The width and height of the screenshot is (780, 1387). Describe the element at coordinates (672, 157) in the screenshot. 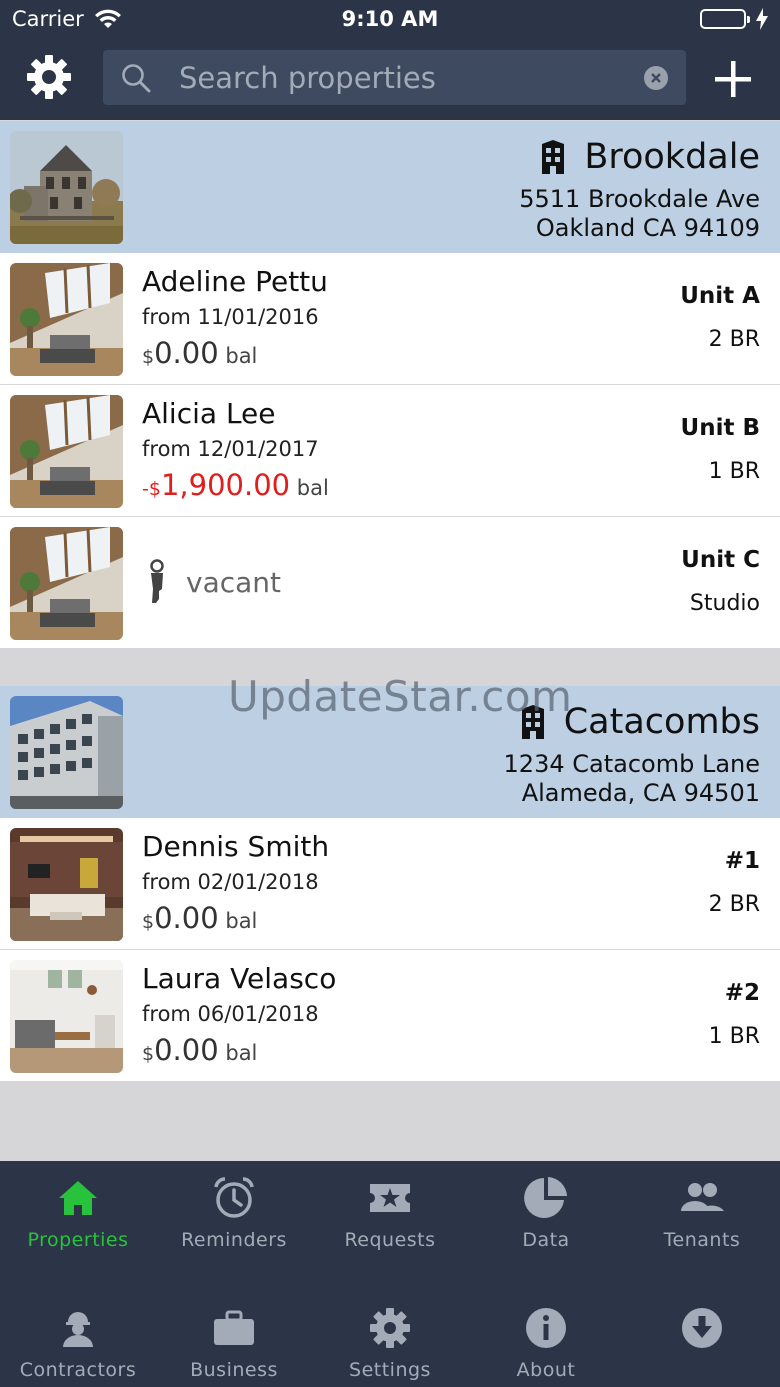

I see `property-name-text: Brookdale` at that location.